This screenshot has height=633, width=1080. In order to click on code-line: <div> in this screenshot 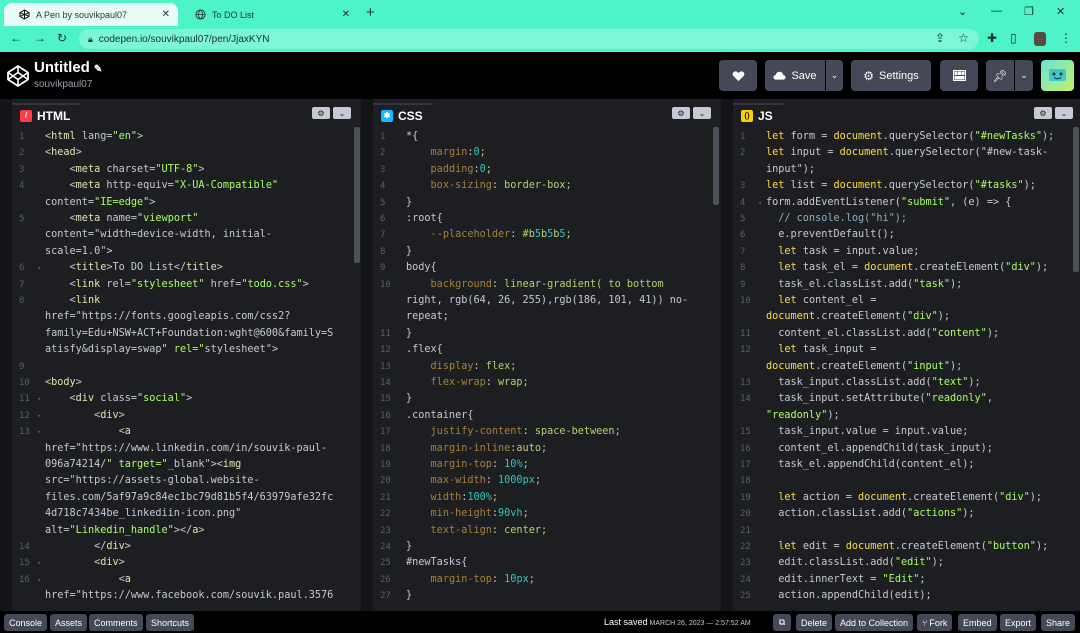, I will do `click(85, 415)`.